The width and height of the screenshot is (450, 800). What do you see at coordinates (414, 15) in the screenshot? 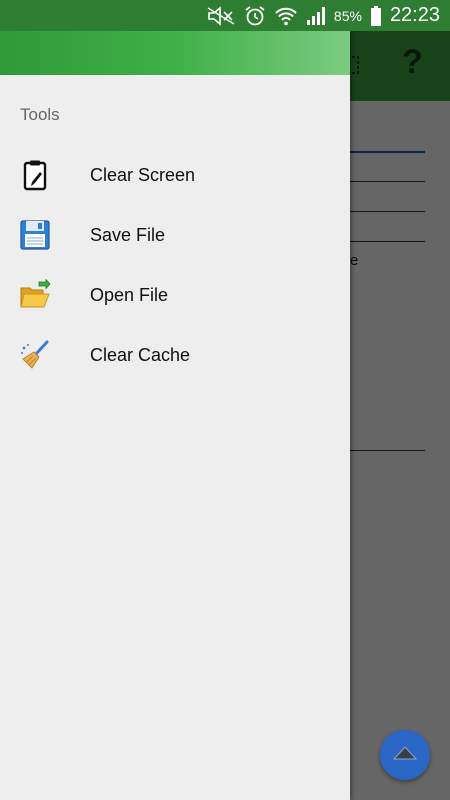
I see `clock-time: 22:23` at bounding box center [414, 15].